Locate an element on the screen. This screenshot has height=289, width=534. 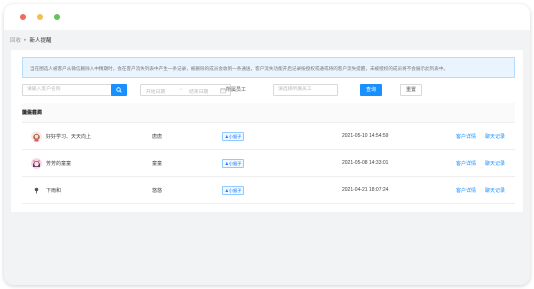
table-header: 流失客户 备注名称 所属员工 流失时间 操作 is located at coordinates (268, 113).